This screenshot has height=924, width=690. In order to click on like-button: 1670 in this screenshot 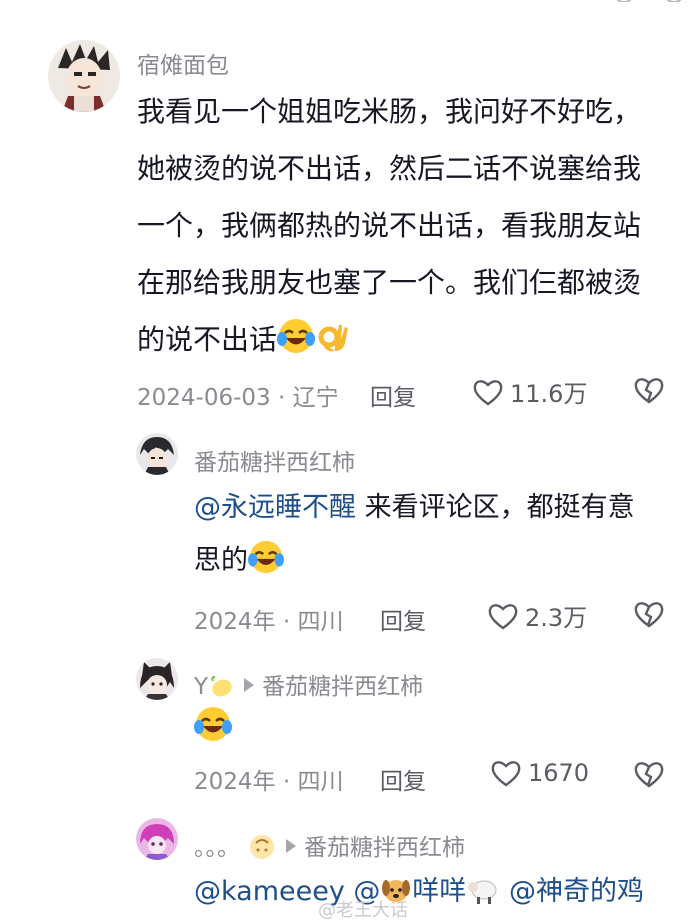, I will do `click(539, 773)`.